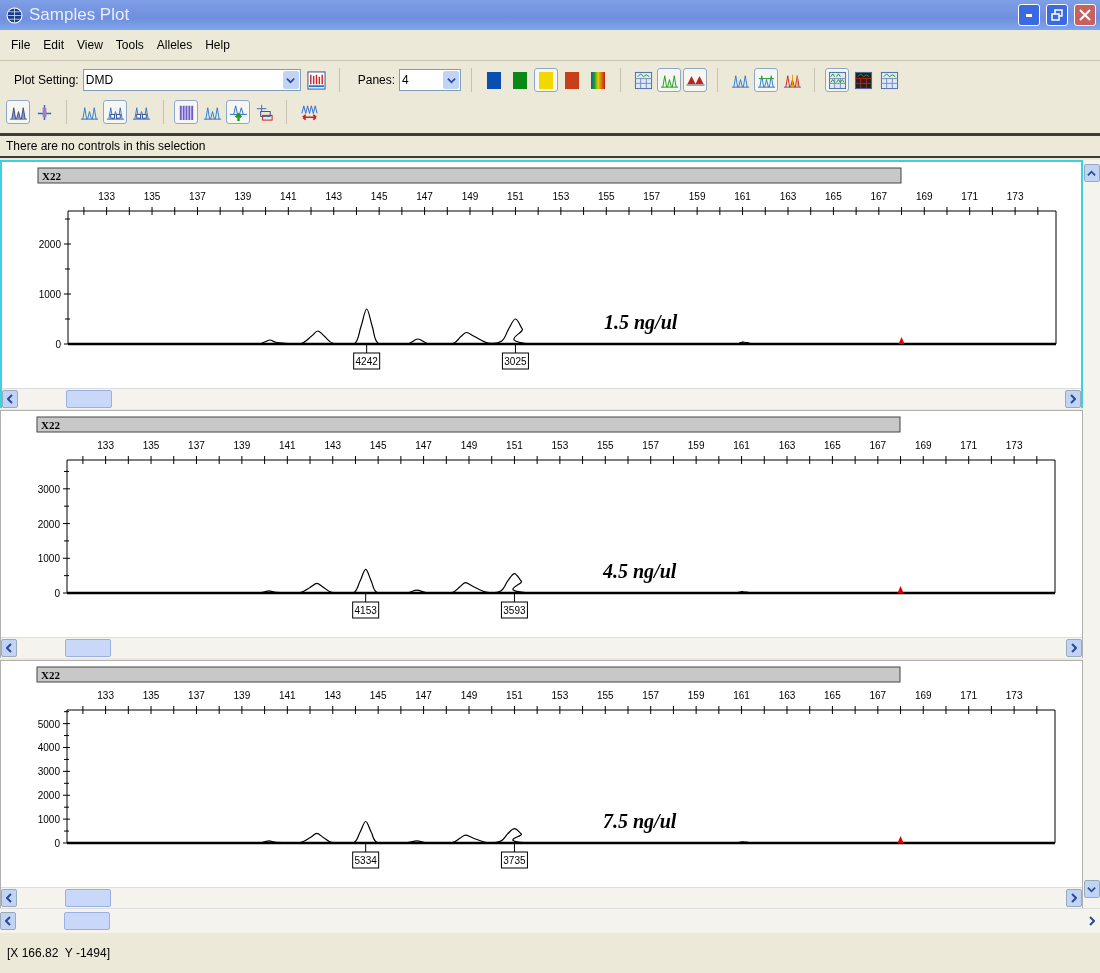 Image resolution: width=1100 pixels, height=973 pixels. I want to click on y-tick-label: 1000, so click(48, 820).